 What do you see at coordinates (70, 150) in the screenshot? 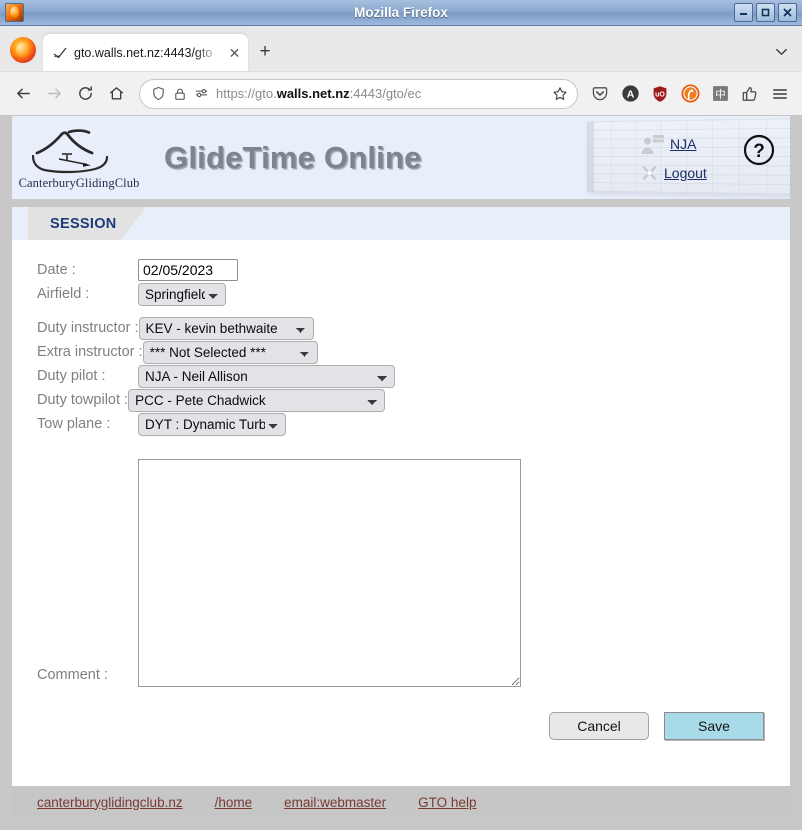
I see `glider-mountain-logo-icon` at bounding box center [70, 150].